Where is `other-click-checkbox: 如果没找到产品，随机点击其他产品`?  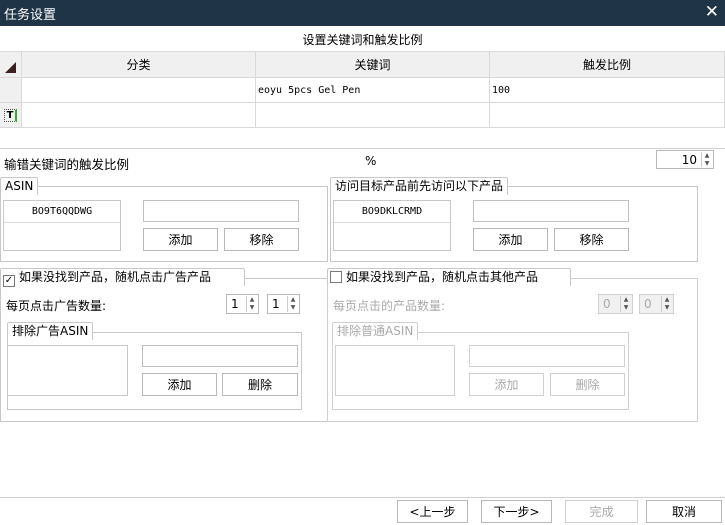 other-click-checkbox: 如果没找到产品，随机点击其他产品 is located at coordinates (449, 277).